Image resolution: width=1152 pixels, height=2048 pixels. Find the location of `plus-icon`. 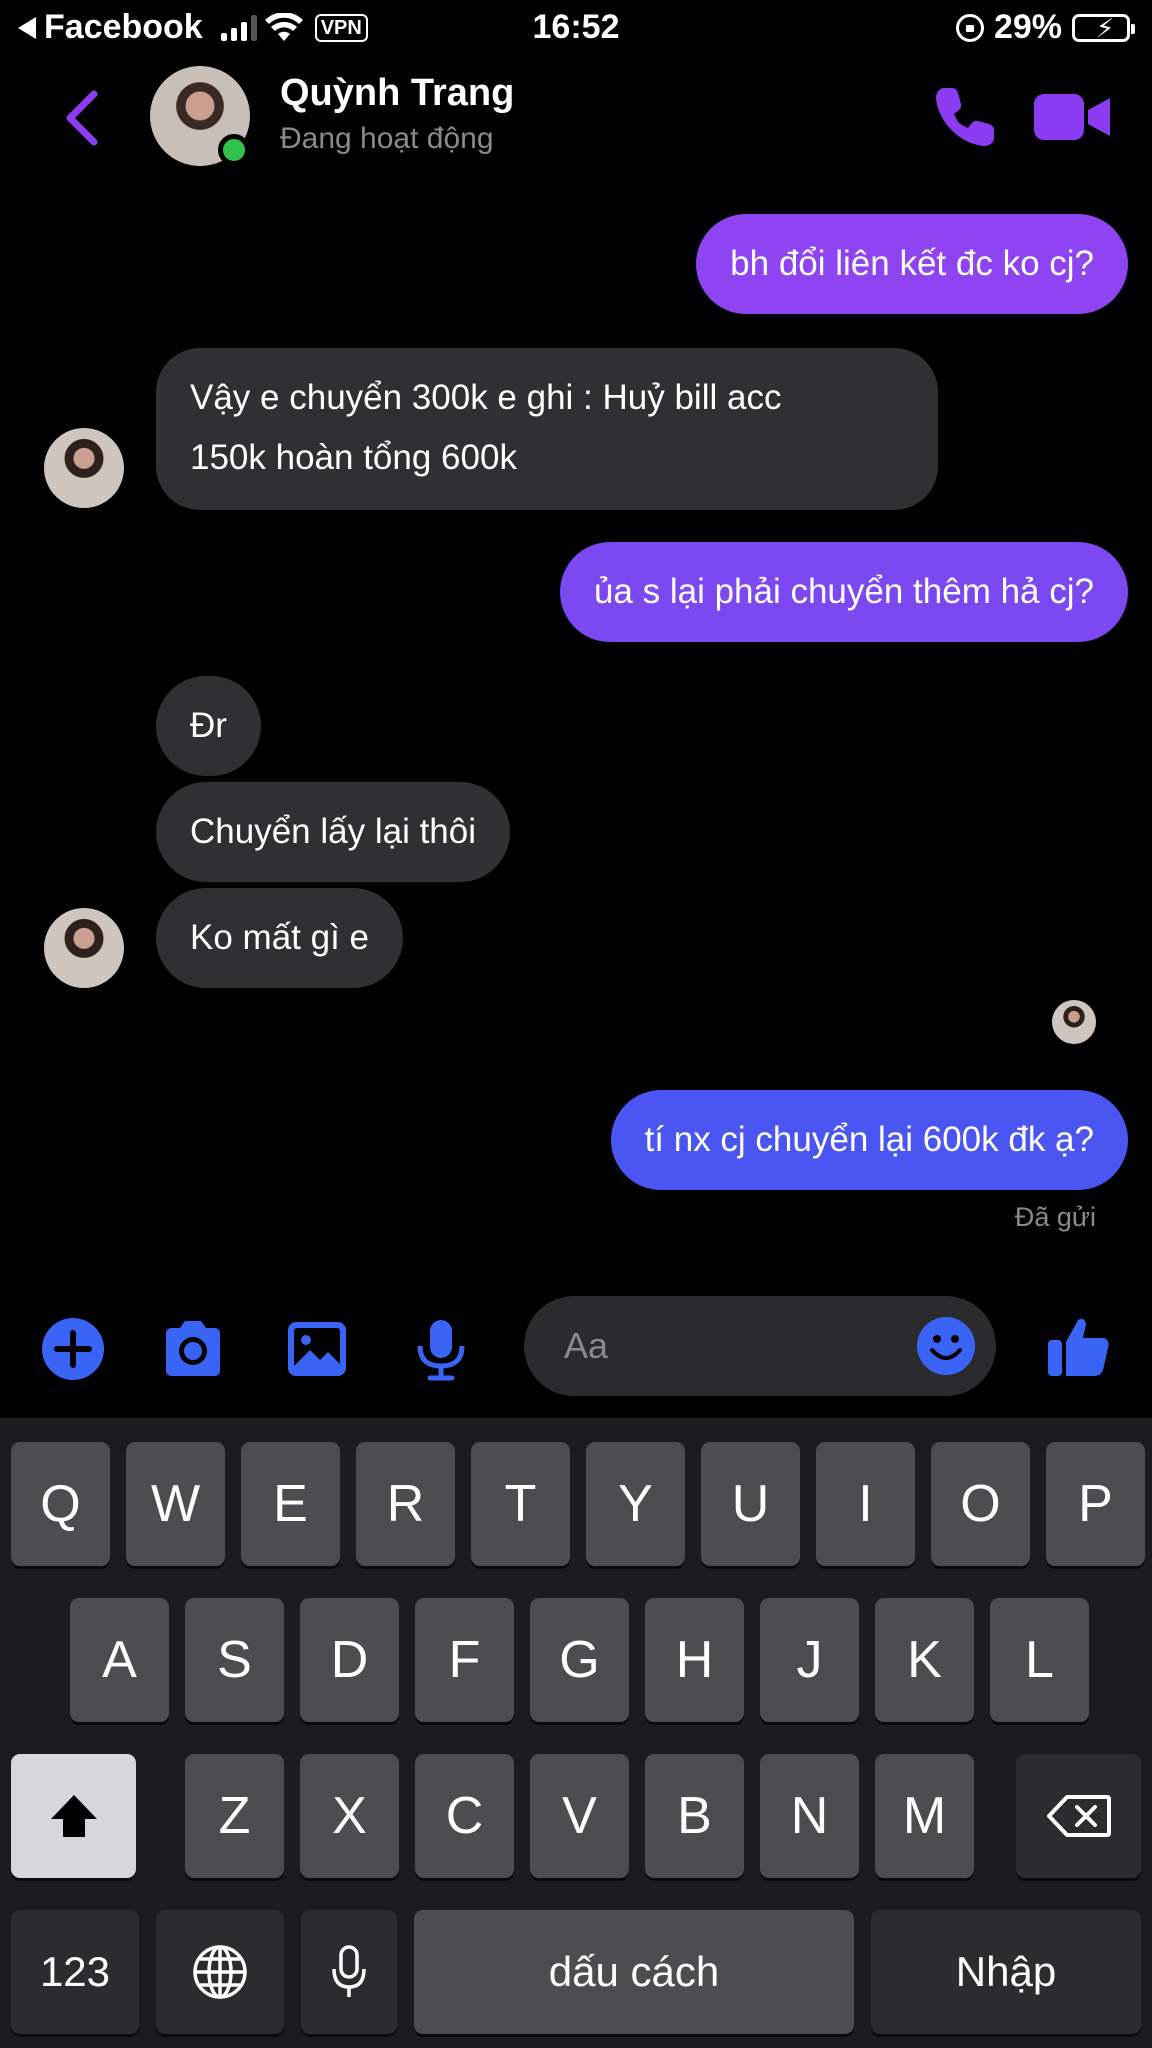

plus-icon is located at coordinates (73, 1349).